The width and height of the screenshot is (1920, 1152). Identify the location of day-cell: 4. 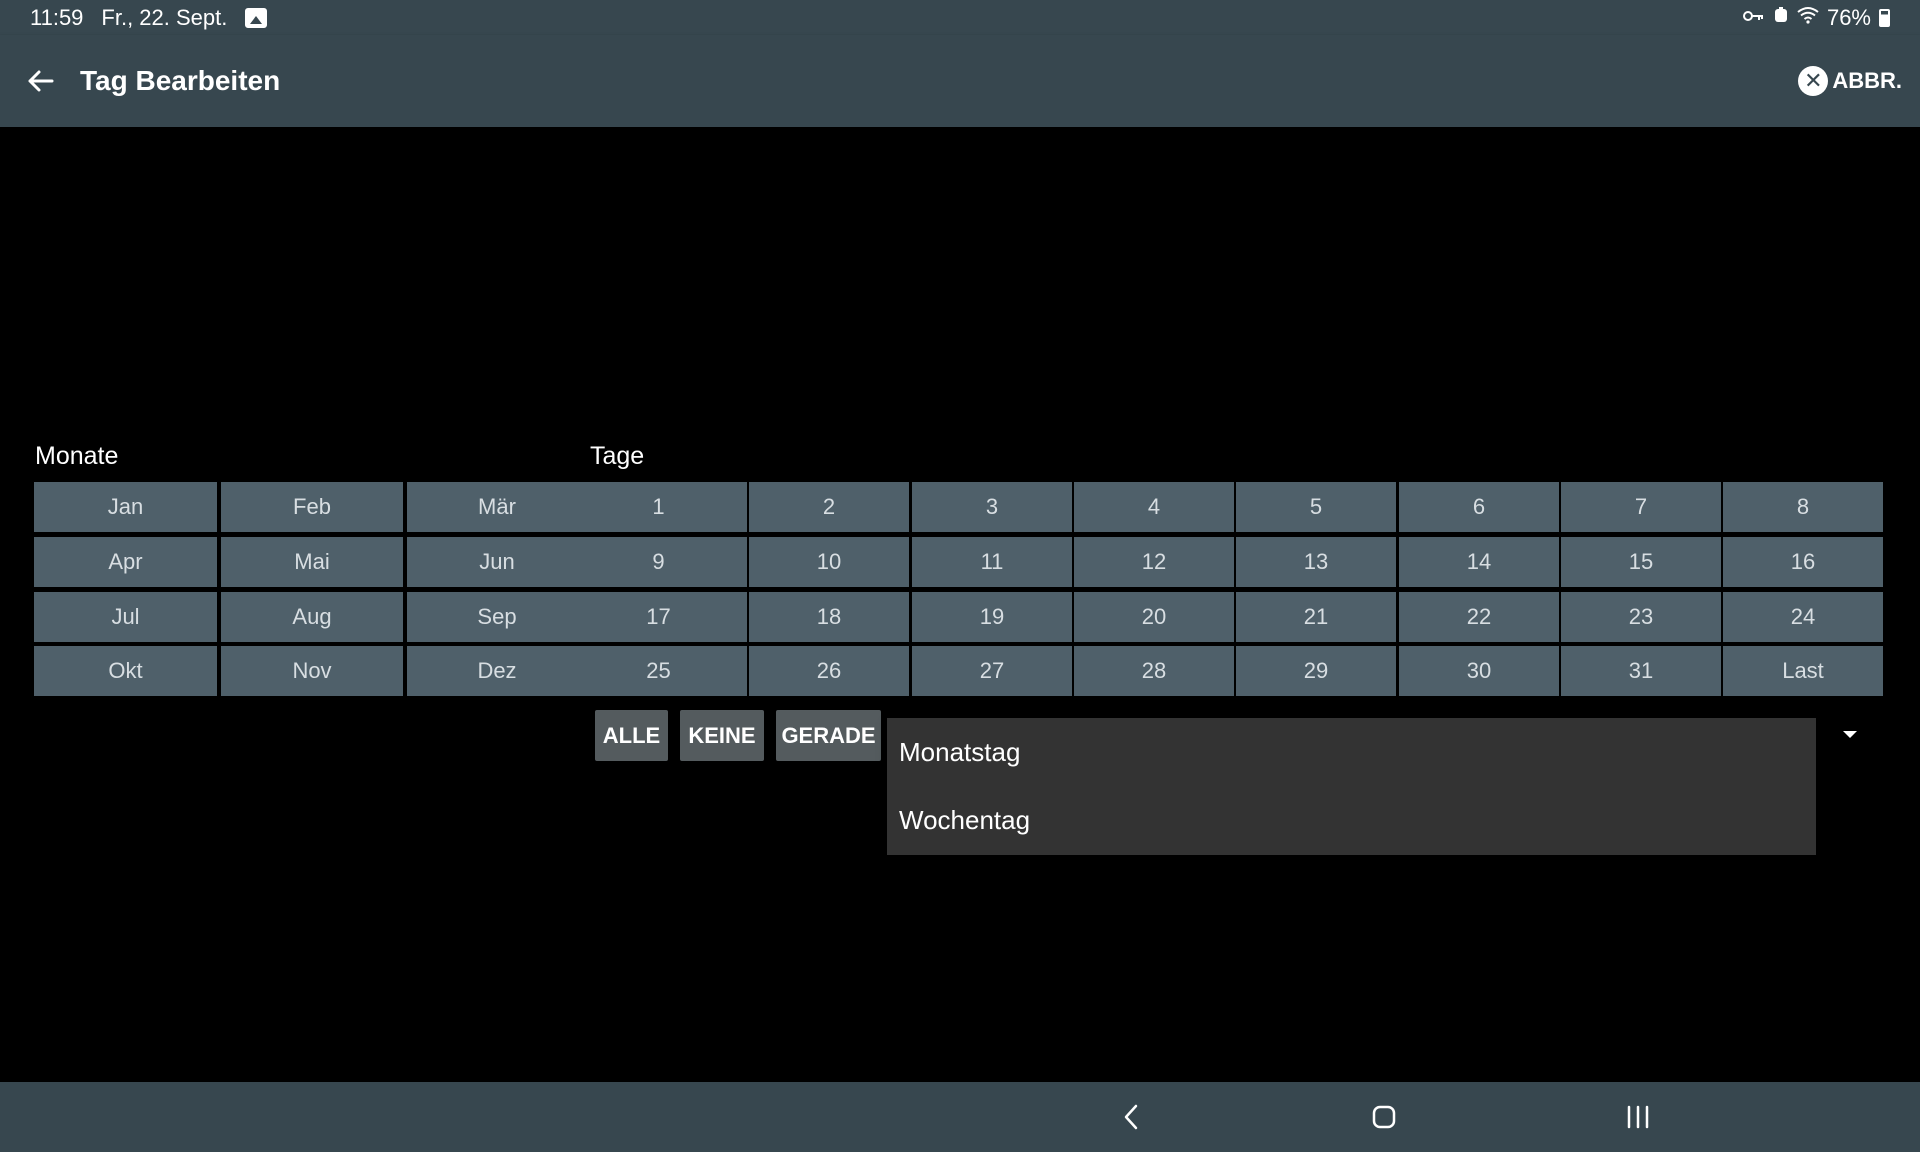
(1154, 507).